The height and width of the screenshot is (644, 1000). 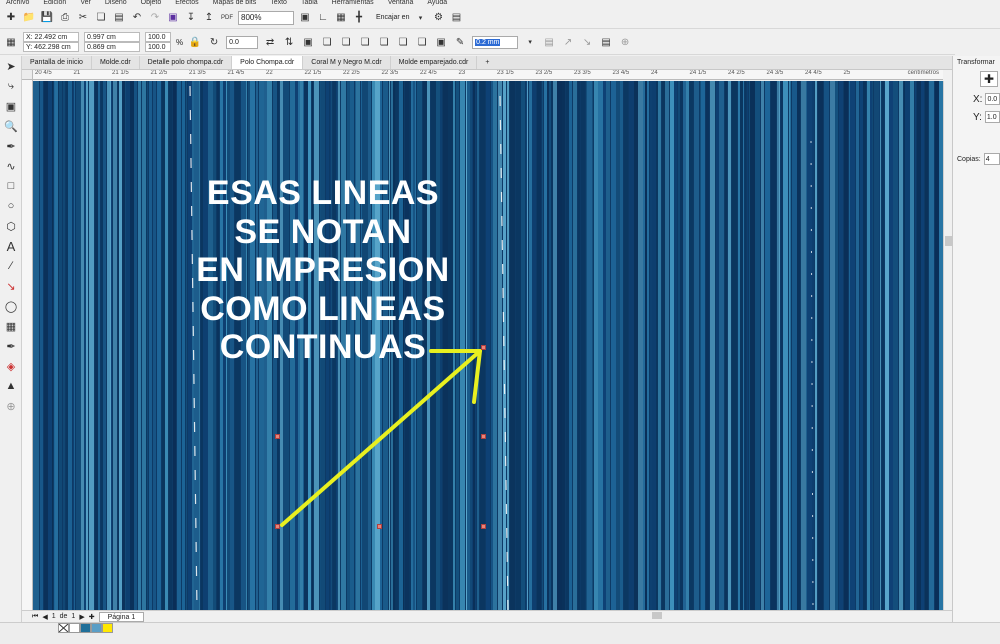 What do you see at coordinates (657, 615) in the screenshot?
I see `horizontal-scroll-thumb` at bounding box center [657, 615].